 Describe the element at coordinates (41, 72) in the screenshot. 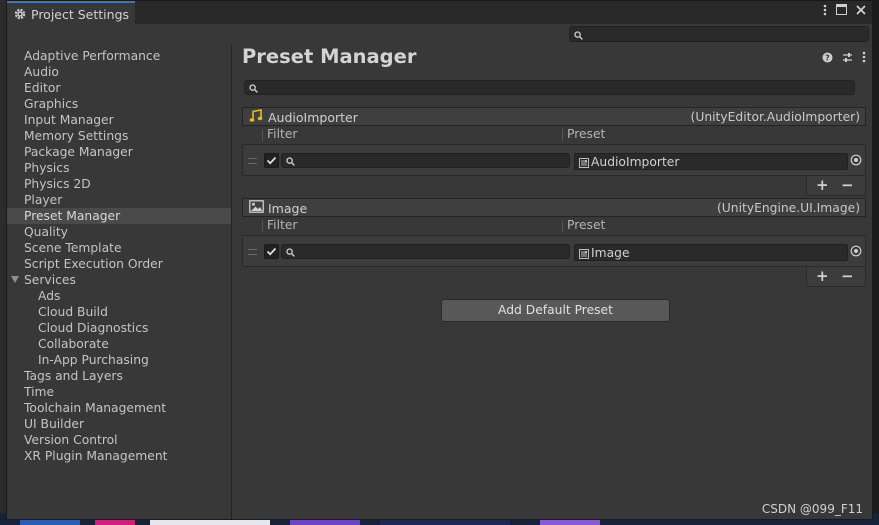

I see `sidebar-item-label: Audio` at that location.